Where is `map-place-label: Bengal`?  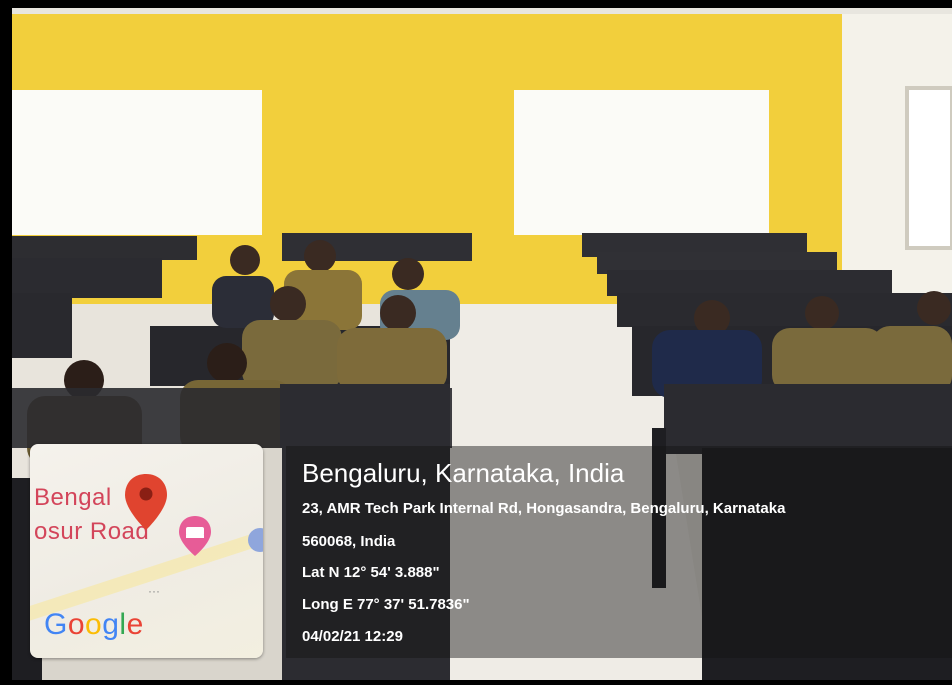 map-place-label: Bengal is located at coordinates (73, 497).